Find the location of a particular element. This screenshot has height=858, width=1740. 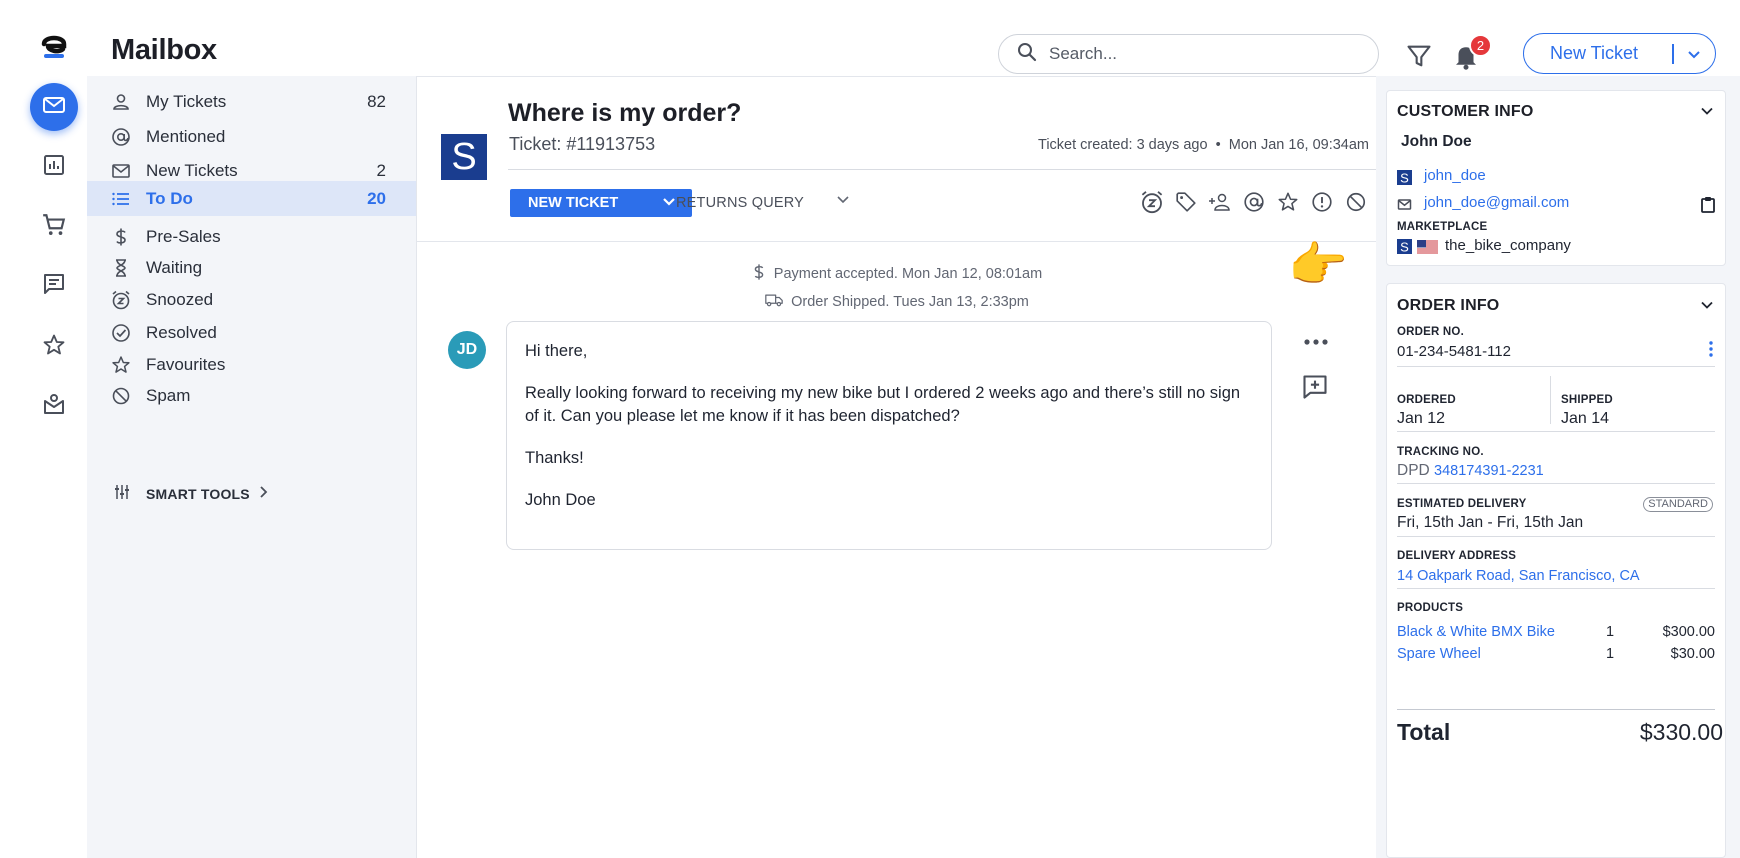

rail-inbox-user-button is located at coordinates (54, 406).